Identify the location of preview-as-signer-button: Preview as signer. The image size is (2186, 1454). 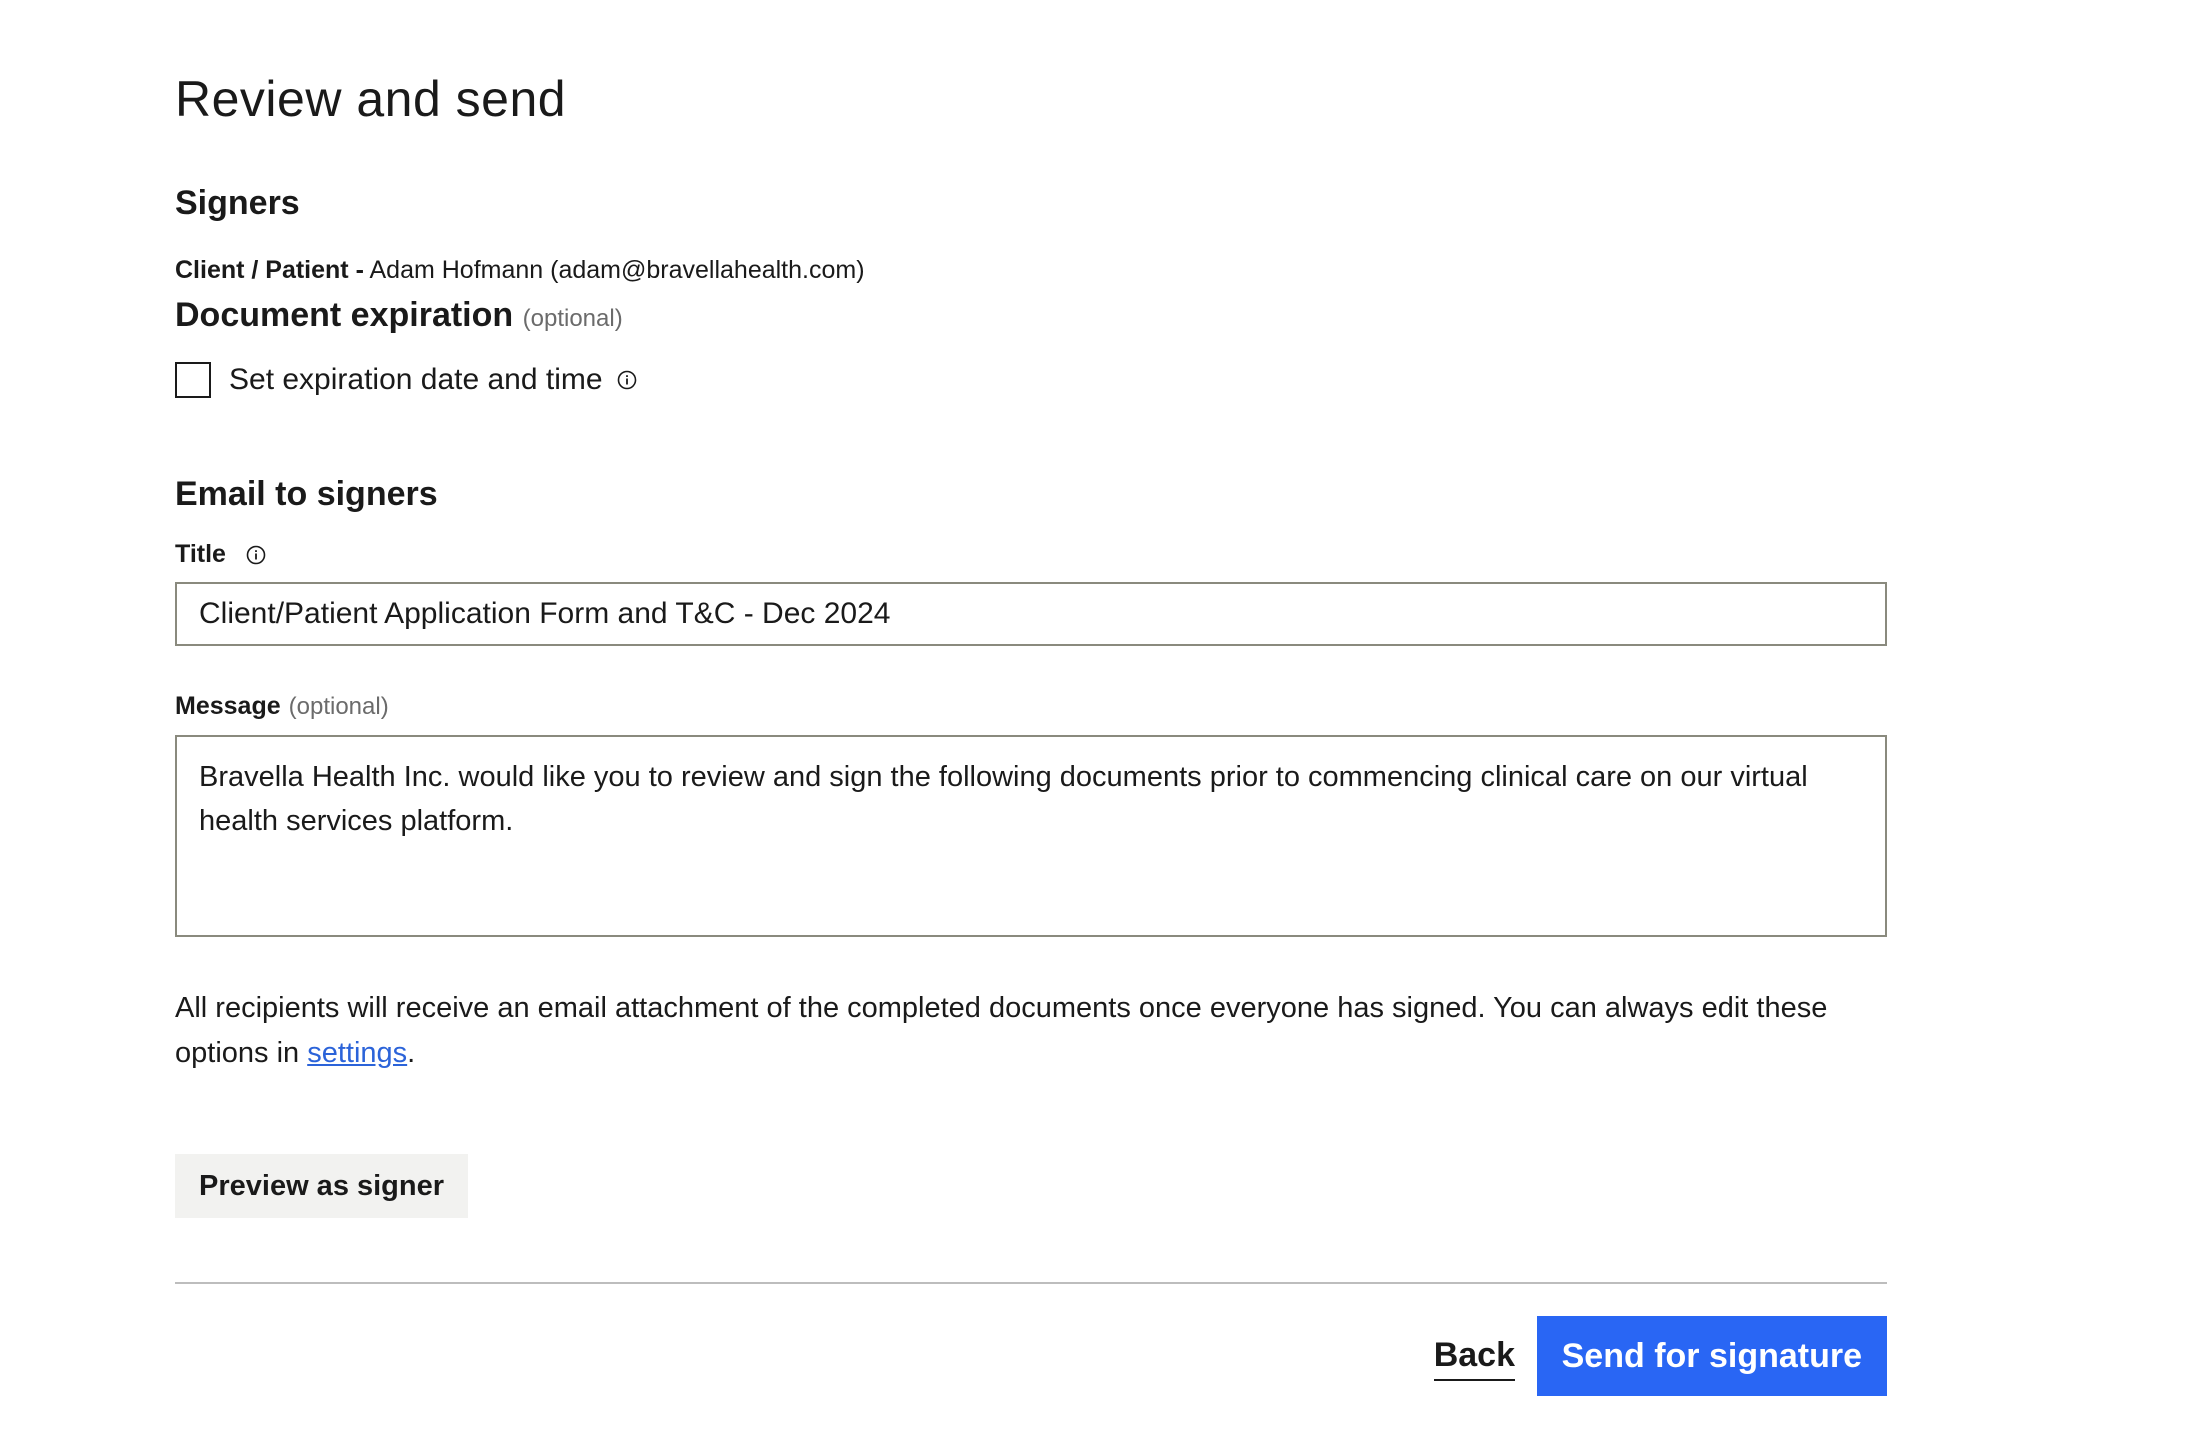
(322, 1186).